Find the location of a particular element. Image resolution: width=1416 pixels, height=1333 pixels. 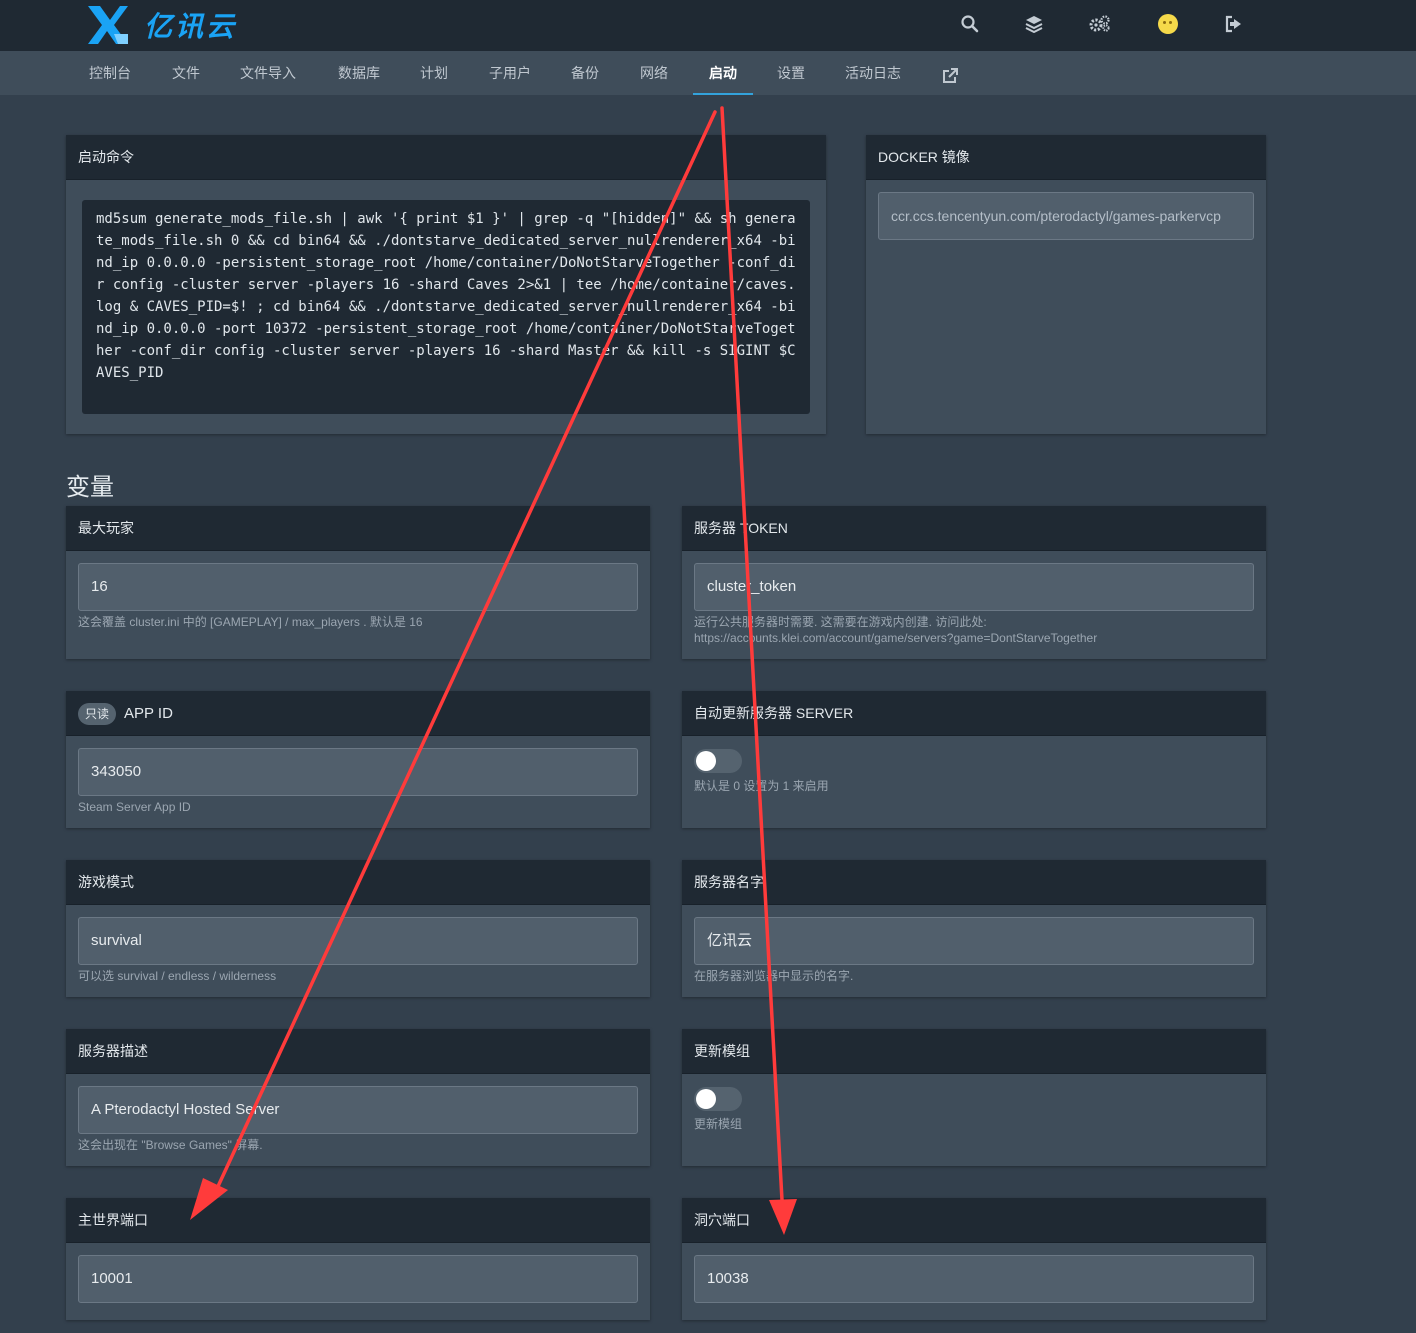

server-token-input: cluster_token is located at coordinates (974, 587).